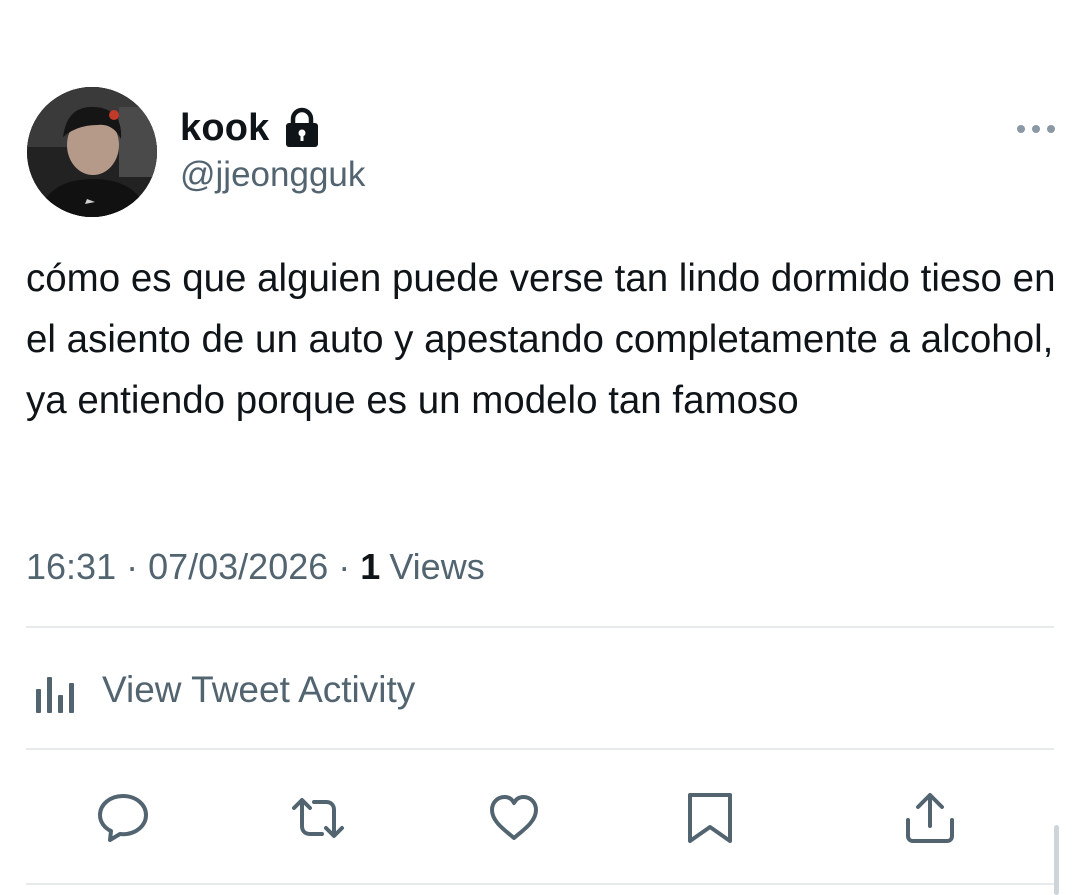 The height and width of the screenshot is (895, 1080). I want to click on display-name: kook, so click(225, 128).